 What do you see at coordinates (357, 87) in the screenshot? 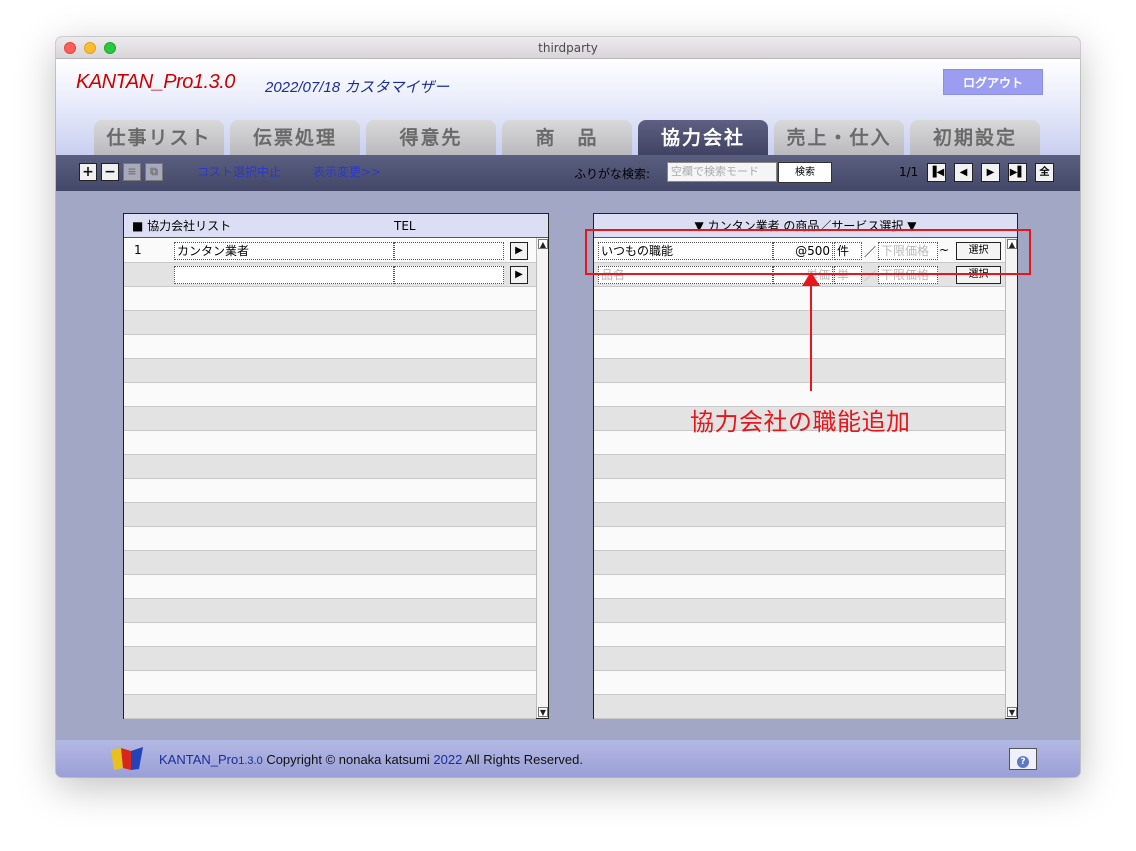
I see `app-subtitle: 2022/07/18 カスタマイザー` at bounding box center [357, 87].